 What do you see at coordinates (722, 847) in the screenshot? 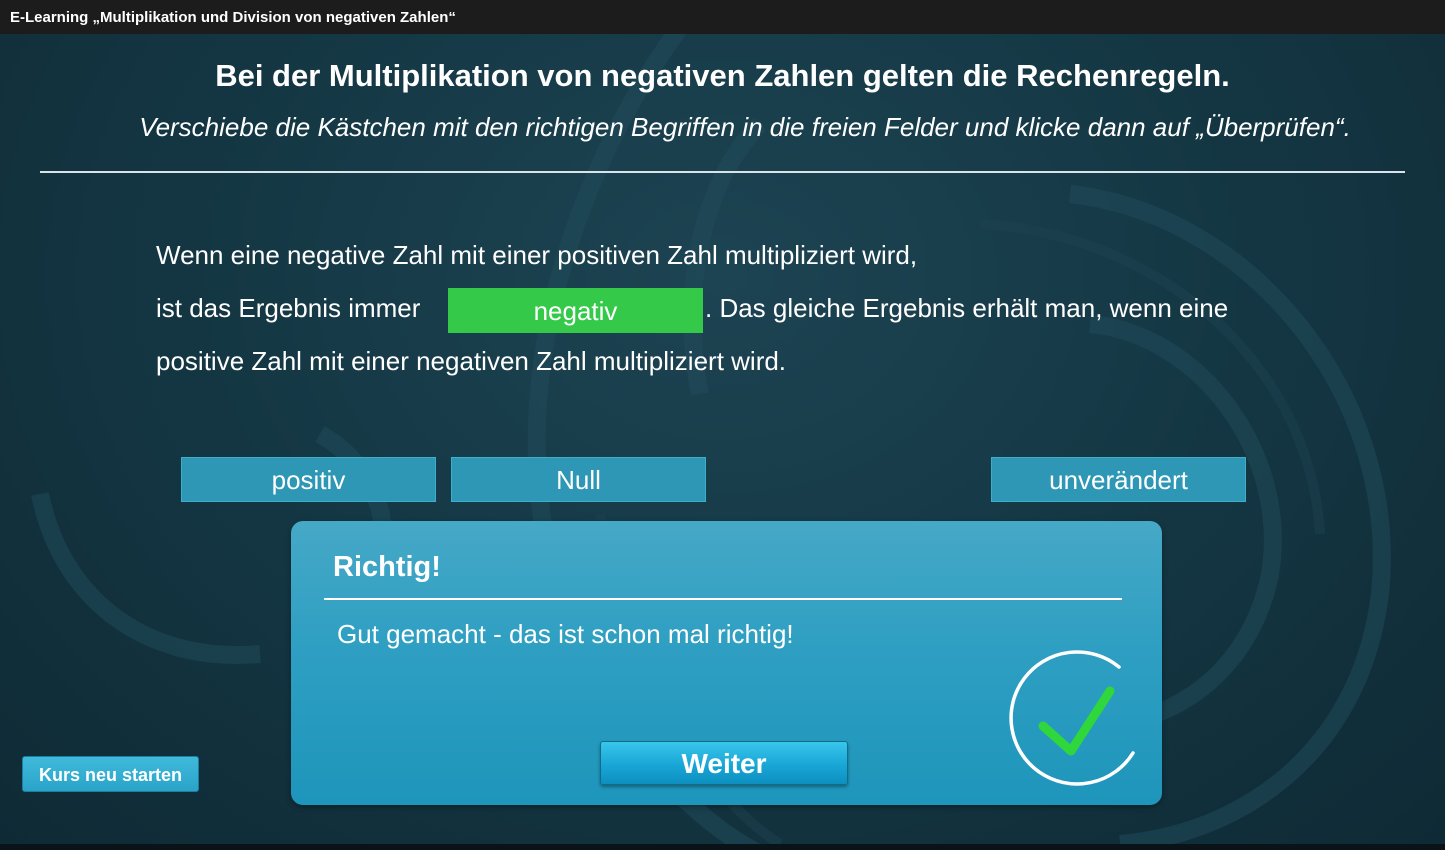
I see `bottom-border` at bounding box center [722, 847].